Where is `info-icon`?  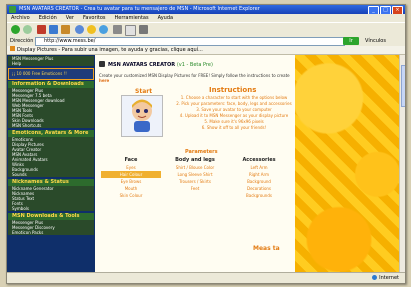
info-icon is located at coordinates (12, 48).